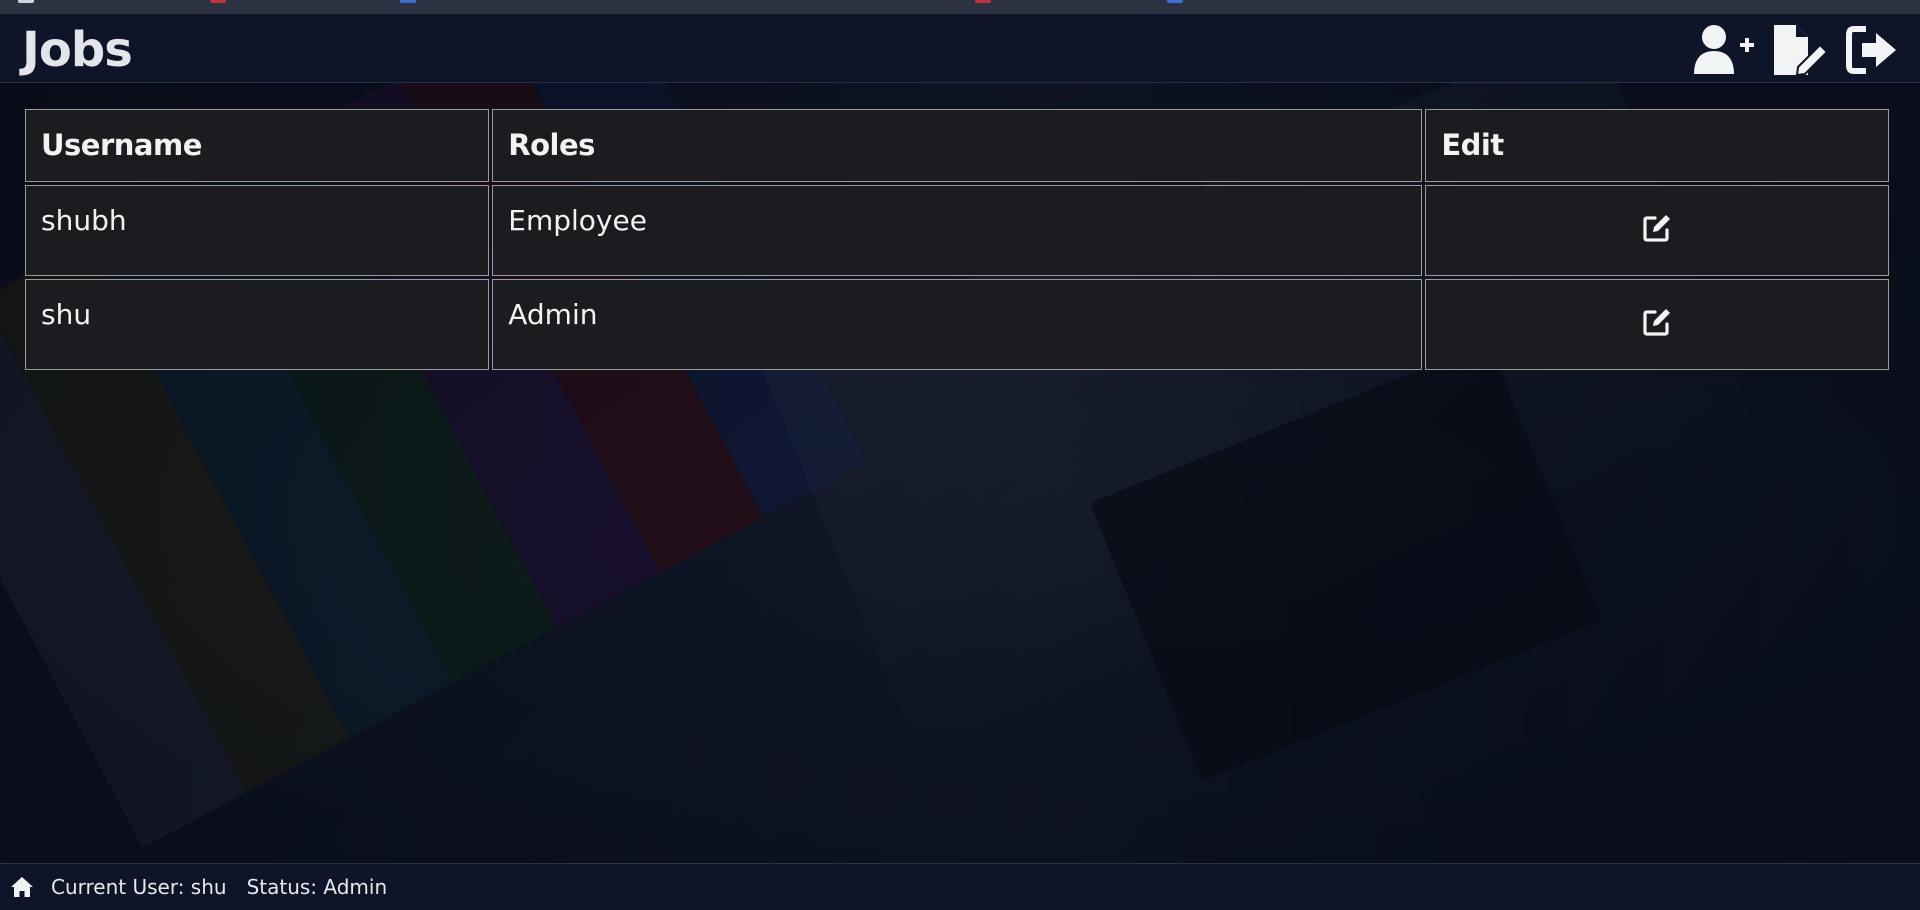  What do you see at coordinates (257, 324) in the screenshot?
I see `username-cell: shu` at bounding box center [257, 324].